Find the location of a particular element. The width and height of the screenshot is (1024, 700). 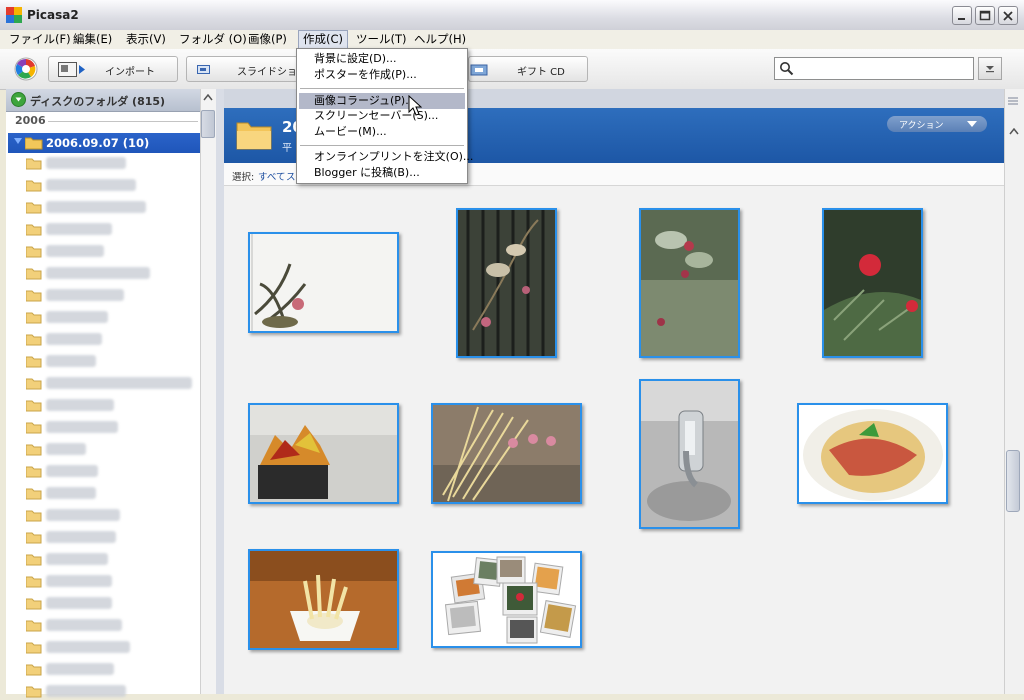

menu-edit: 編集(E) is located at coordinates (92, 39).